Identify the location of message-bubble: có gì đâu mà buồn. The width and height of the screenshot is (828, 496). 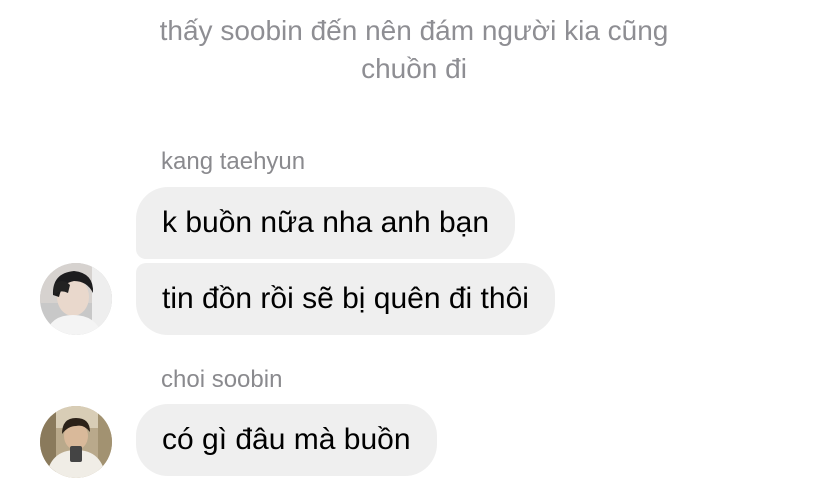
(286, 440).